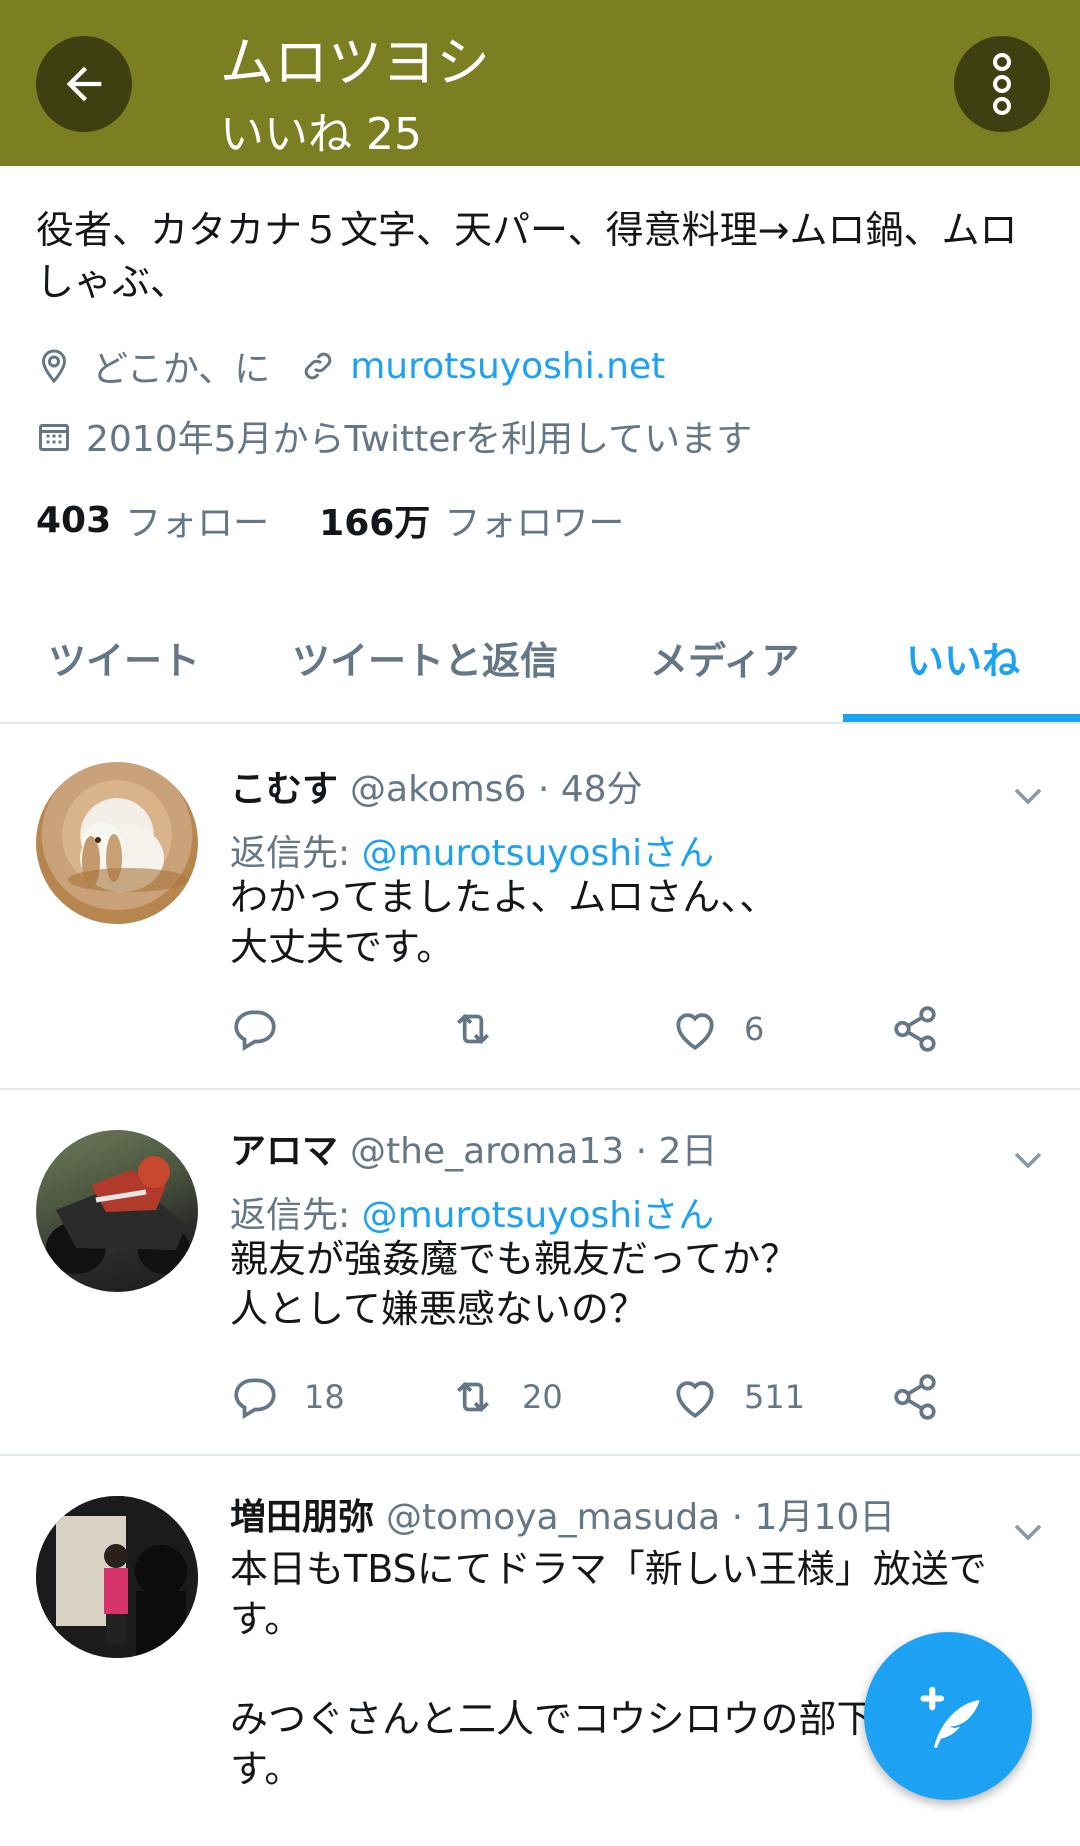 Image resolution: width=1080 pixels, height=1846 pixels. What do you see at coordinates (961, 718) in the screenshot?
I see `active-tab-indicator` at bounding box center [961, 718].